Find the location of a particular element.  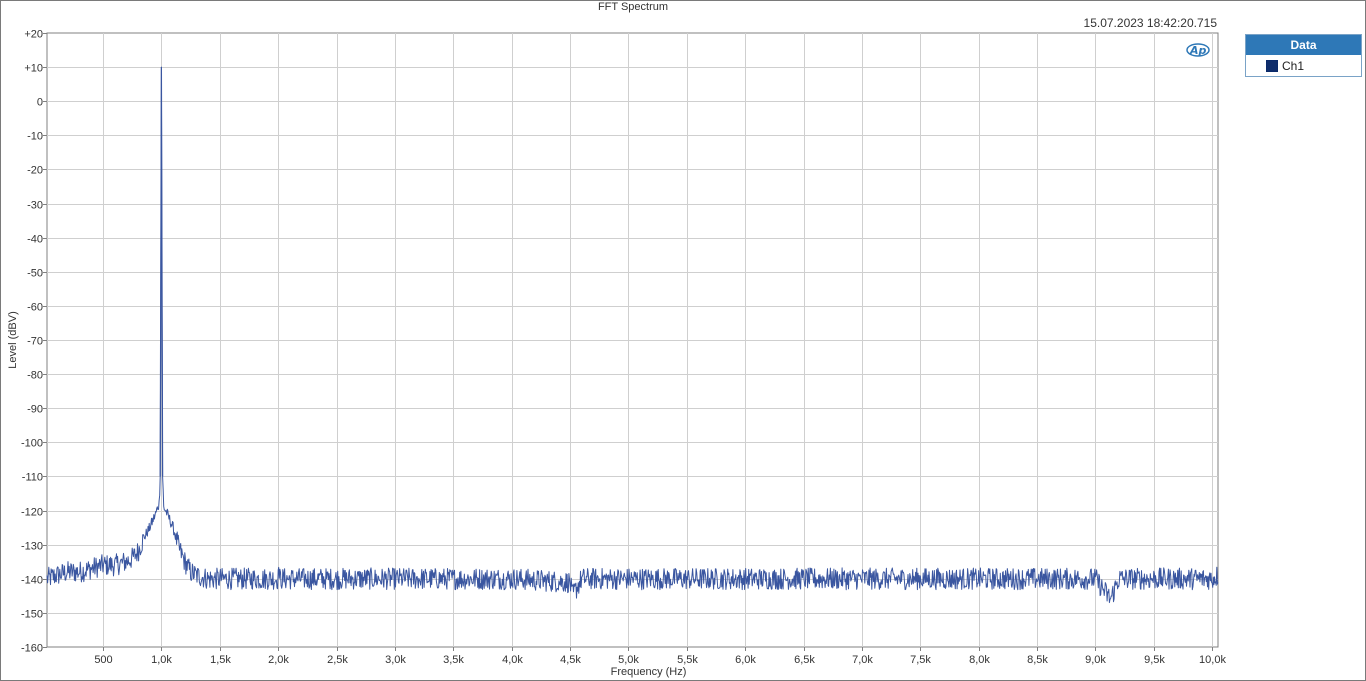

y-tick-label: -160 is located at coordinates (32, 649).